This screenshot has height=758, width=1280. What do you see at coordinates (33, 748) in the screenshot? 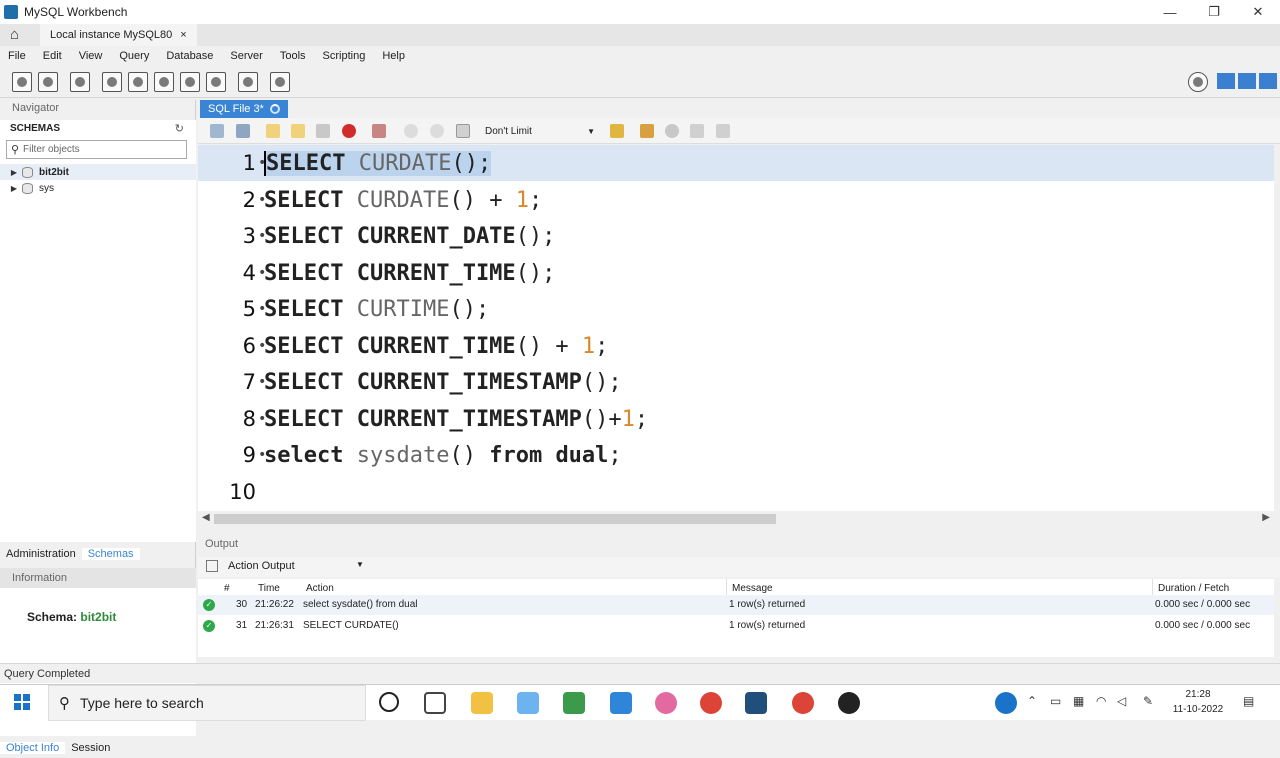
I see `tab-object-info: Object Info` at bounding box center [33, 748].